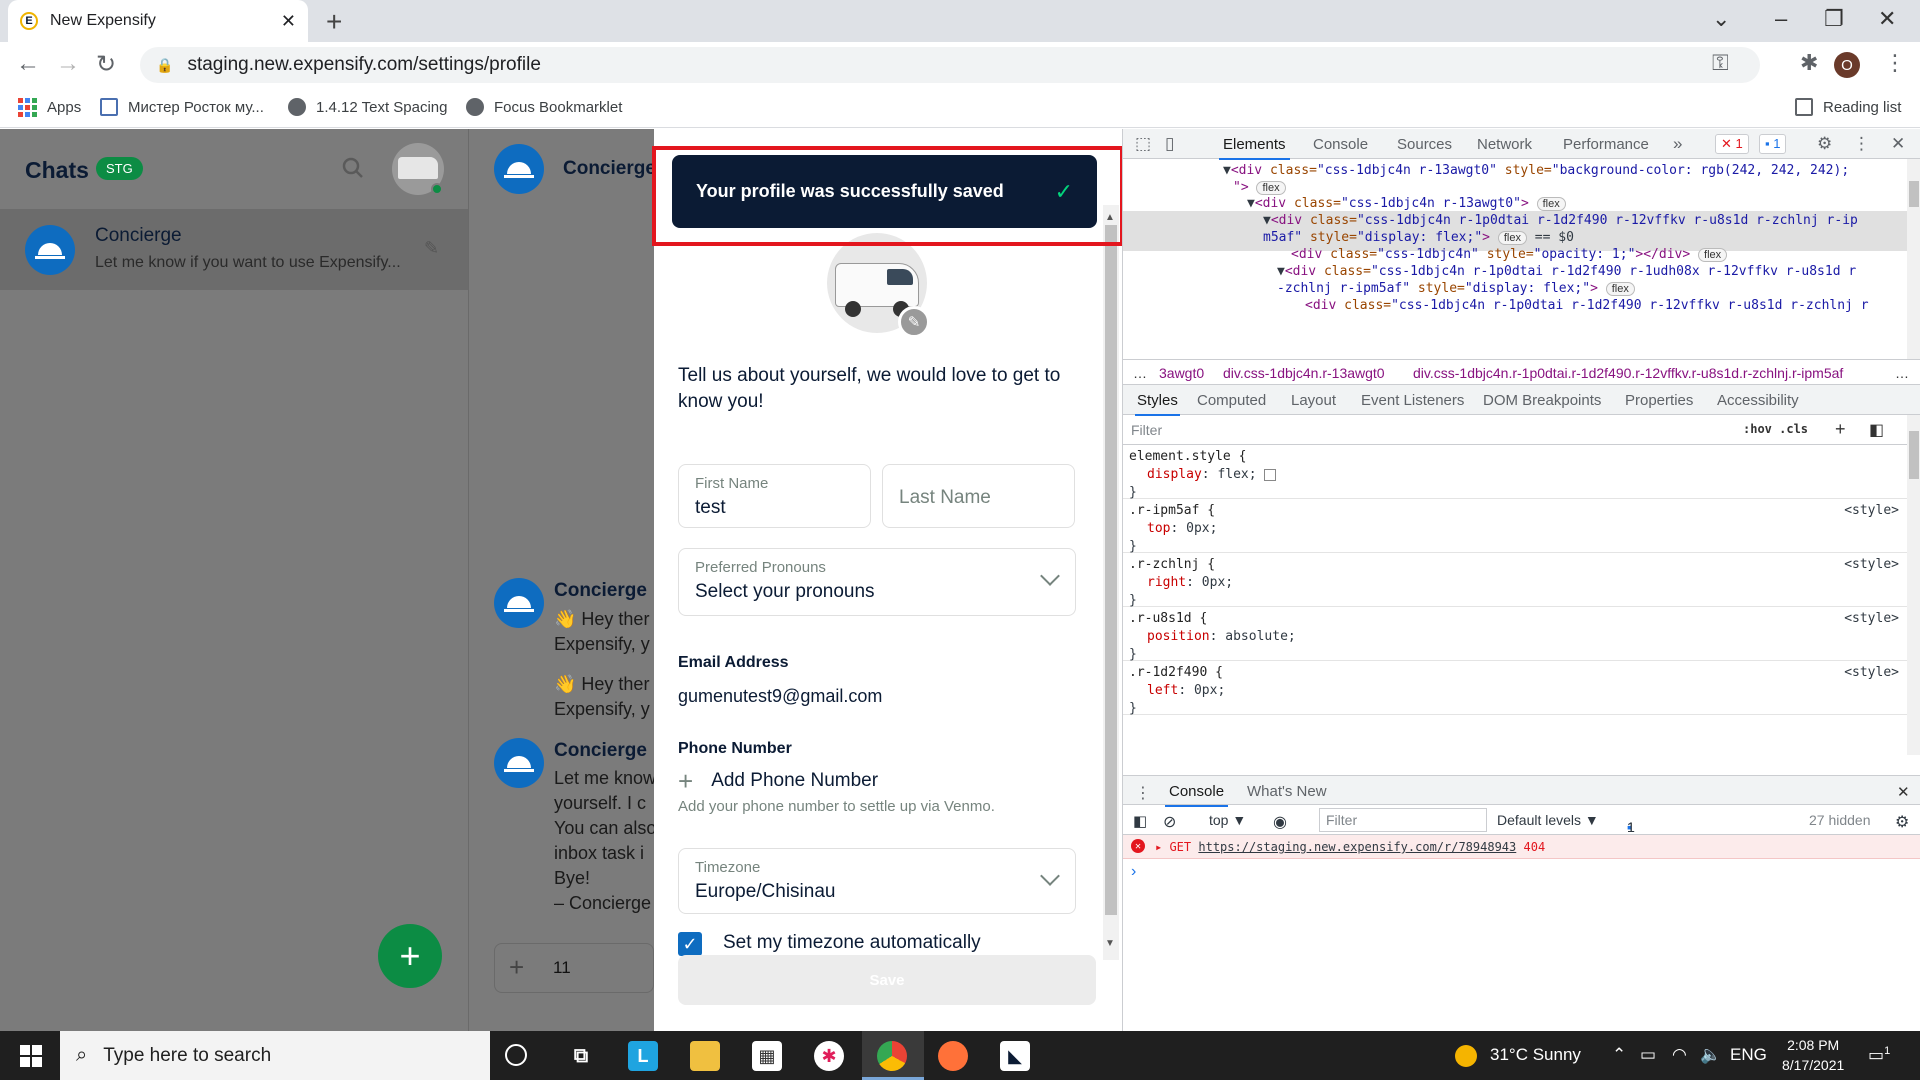 Image resolution: width=1920 pixels, height=1080 pixels. Describe the element at coordinates (953, 1056) in the screenshot. I see `firefox-icon` at that location.